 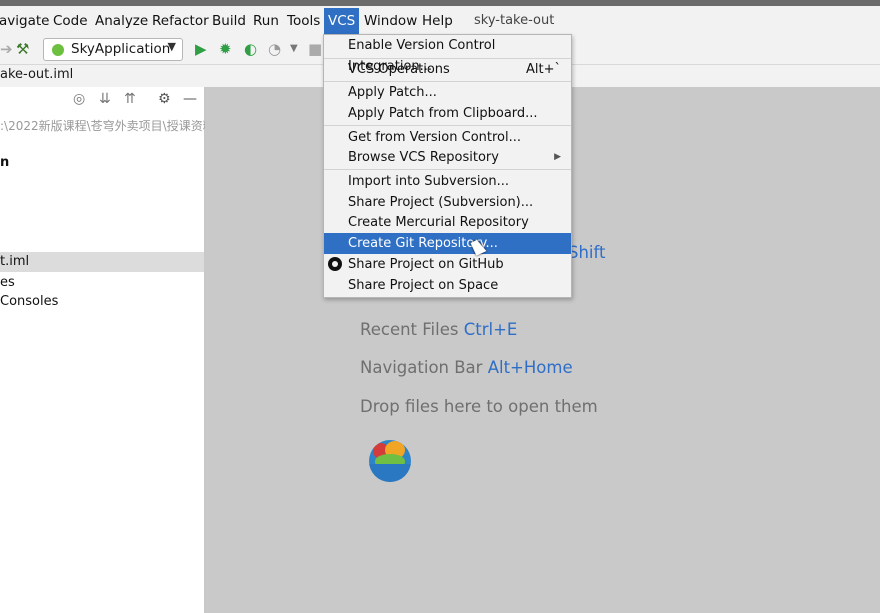 What do you see at coordinates (390, 461) in the screenshot?
I see `fruit-bowl-logo` at bounding box center [390, 461].